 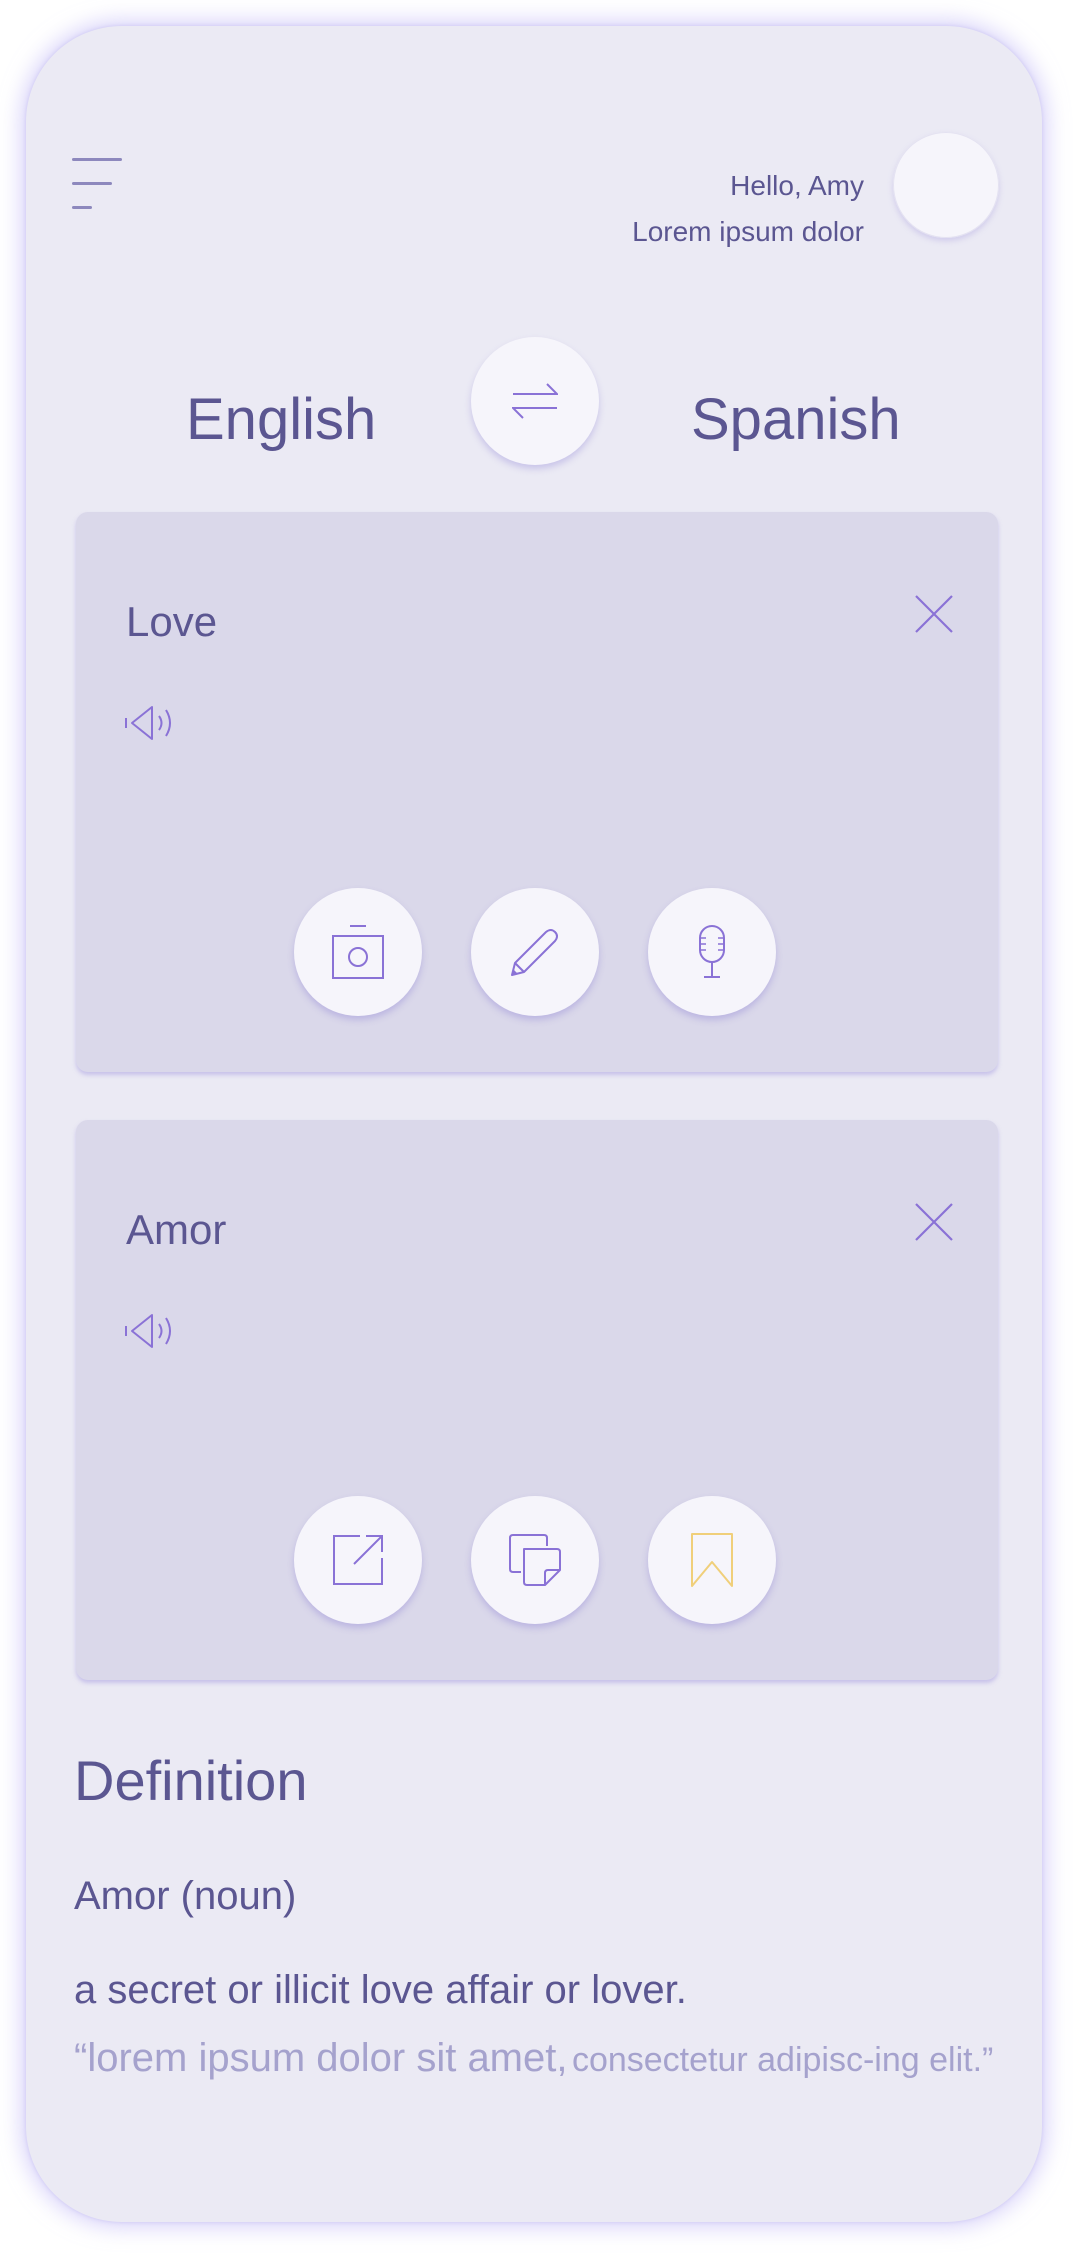 I want to click on share-button, so click(x=358, y=1560).